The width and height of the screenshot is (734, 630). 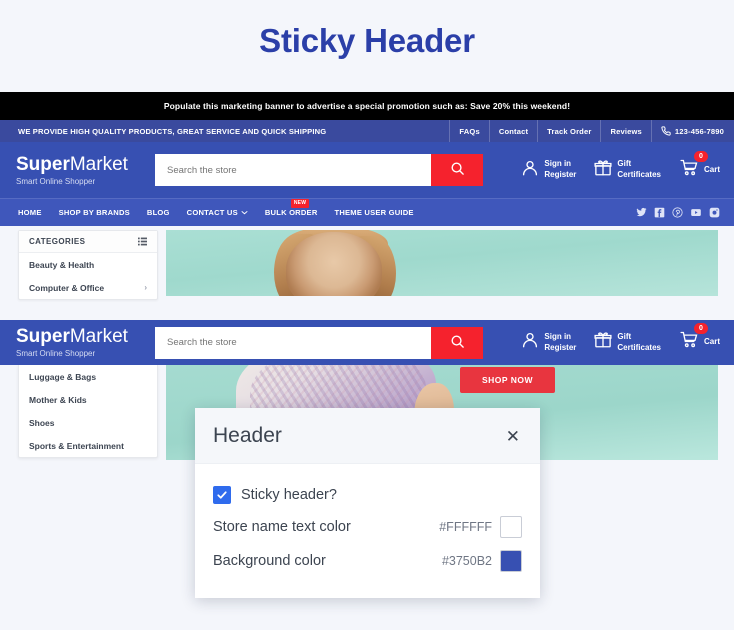 I want to click on brand-logo: SuperMarket Smart Online Shopper, so click(x=77, y=170).